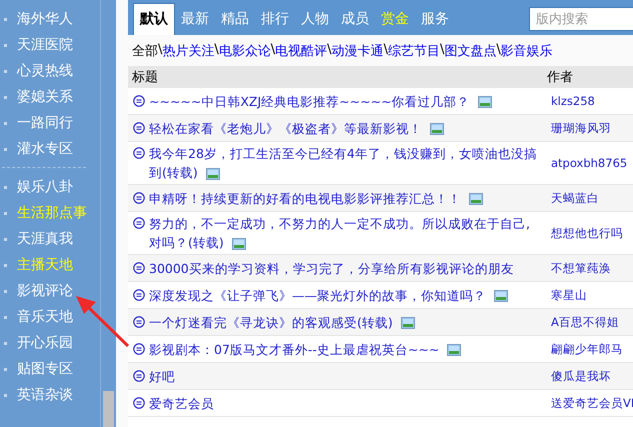 Image resolution: width=633 pixels, height=427 pixels. Describe the element at coordinates (103, 322) in the screenshot. I see `pointer-arrow` at that location.